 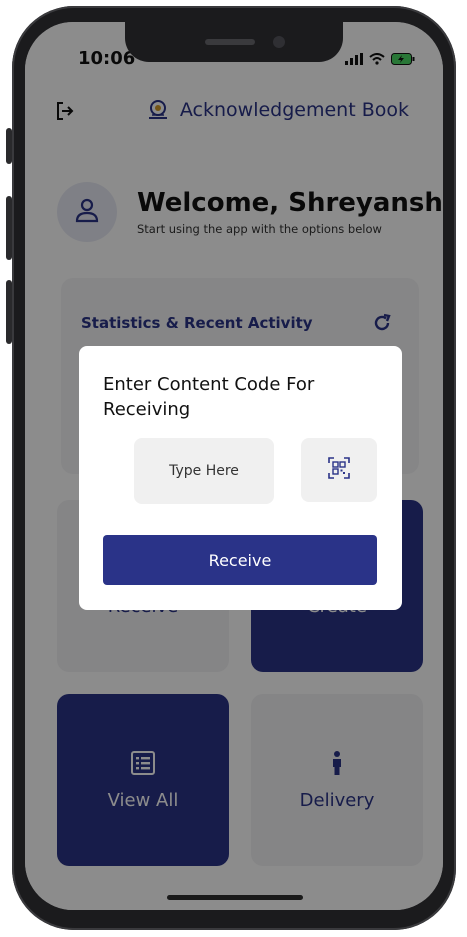 I want to click on notch, so click(x=234, y=42).